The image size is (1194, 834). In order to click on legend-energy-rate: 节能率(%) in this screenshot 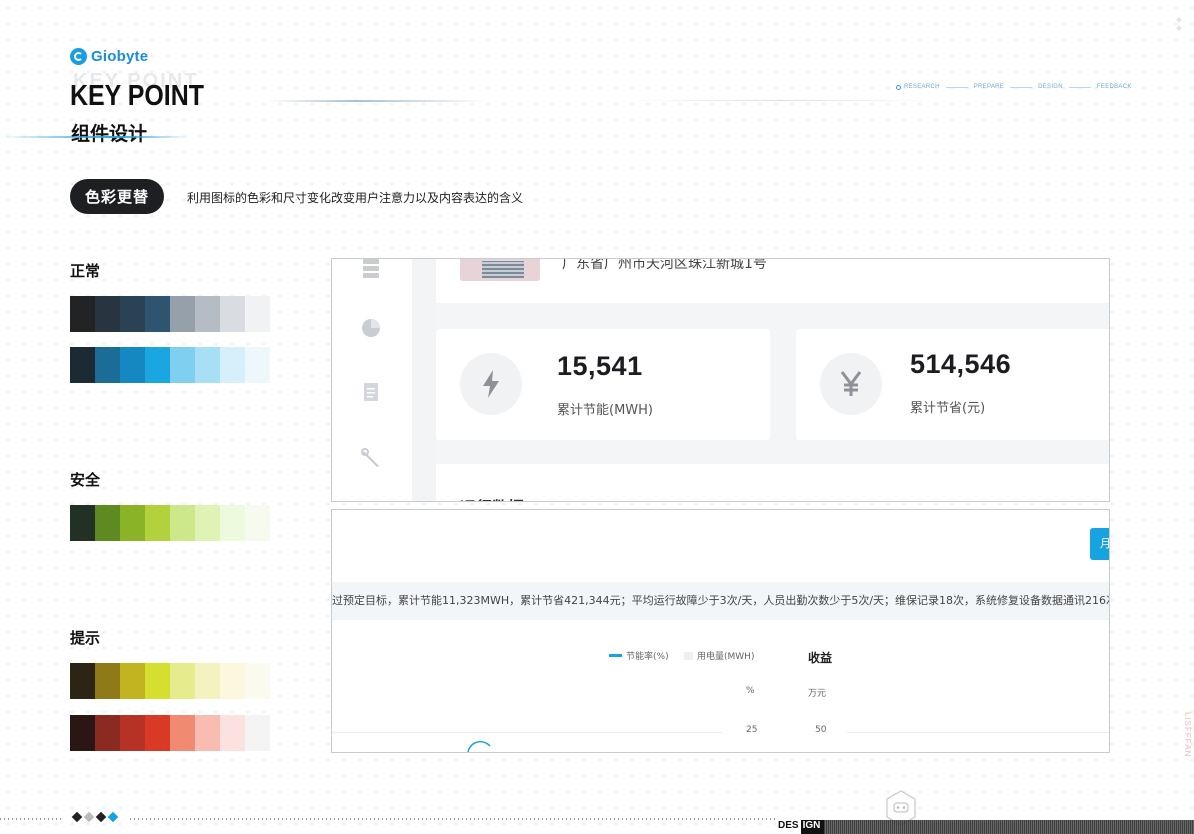, I will do `click(639, 655)`.